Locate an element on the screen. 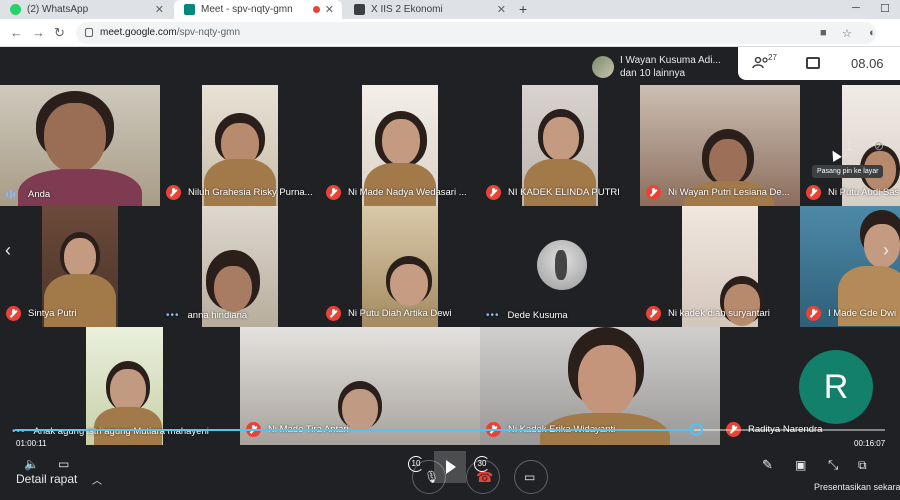 This screenshot has height=500, width=900. chat-icon is located at coordinates (813, 63).